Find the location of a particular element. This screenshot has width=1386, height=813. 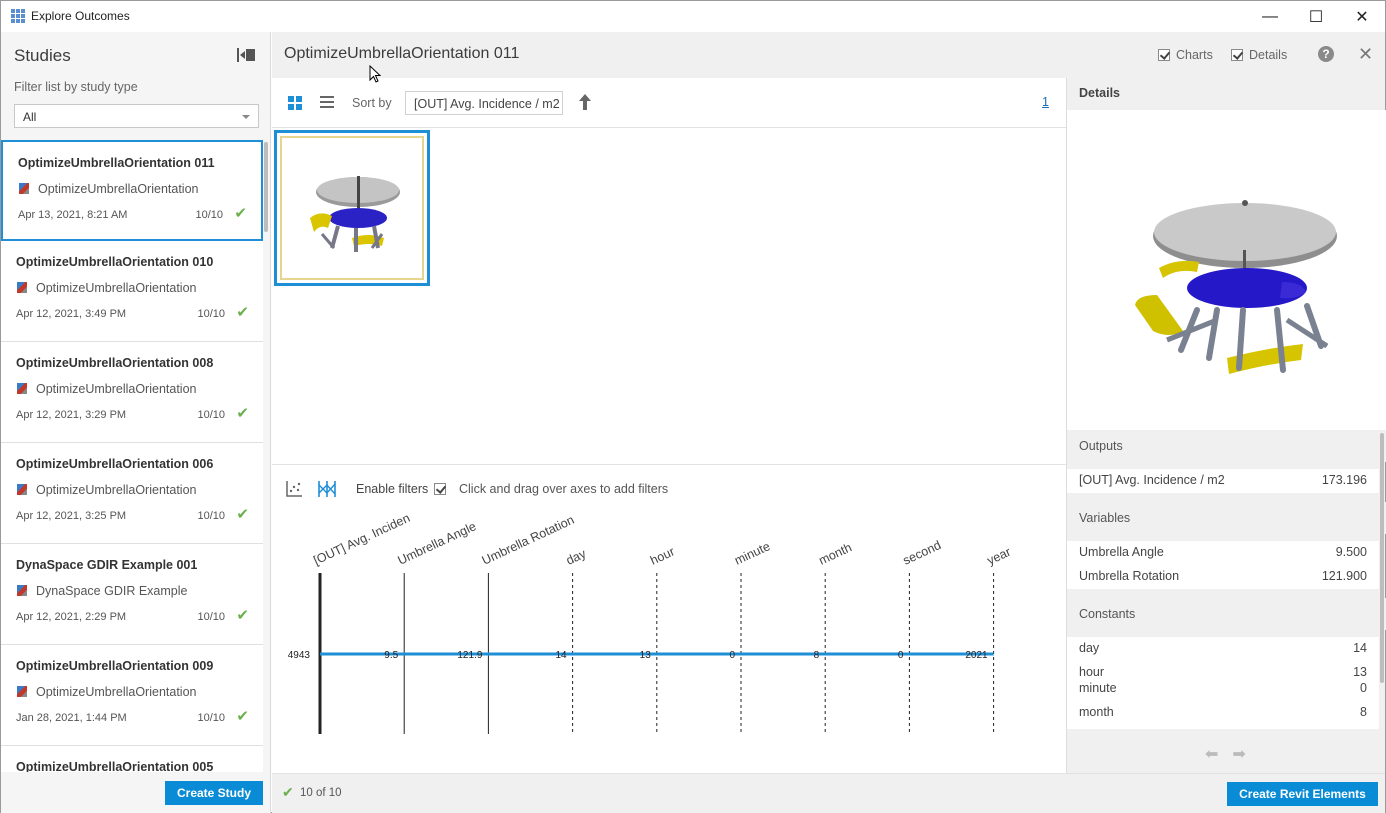

study-item: OptimizeUmbrellaOrientation 005 is located at coordinates (132, 759).